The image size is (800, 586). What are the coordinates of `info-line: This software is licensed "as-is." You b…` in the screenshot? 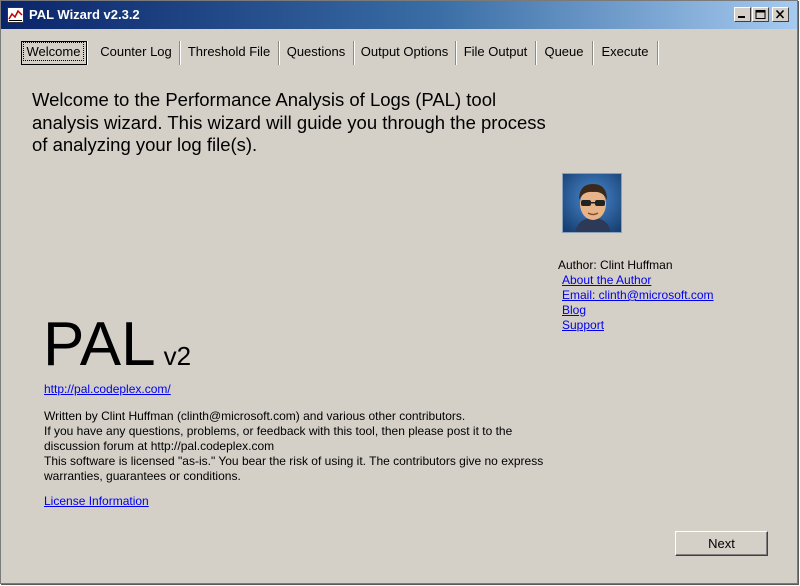 It's located at (294, 461).